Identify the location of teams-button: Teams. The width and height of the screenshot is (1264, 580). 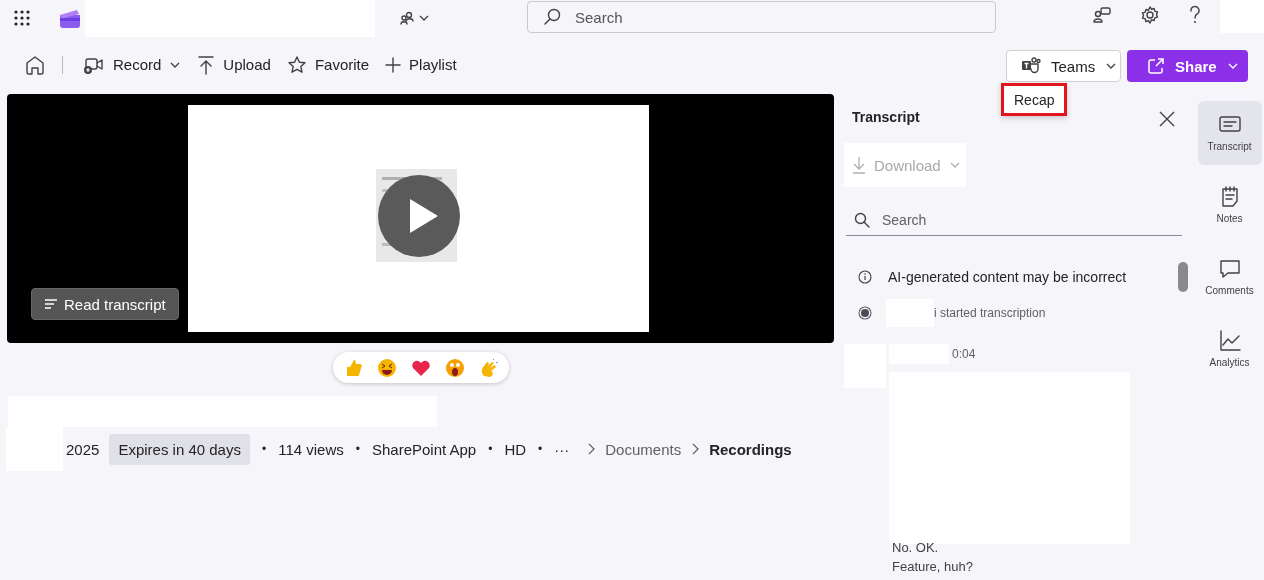
(1063, 66).